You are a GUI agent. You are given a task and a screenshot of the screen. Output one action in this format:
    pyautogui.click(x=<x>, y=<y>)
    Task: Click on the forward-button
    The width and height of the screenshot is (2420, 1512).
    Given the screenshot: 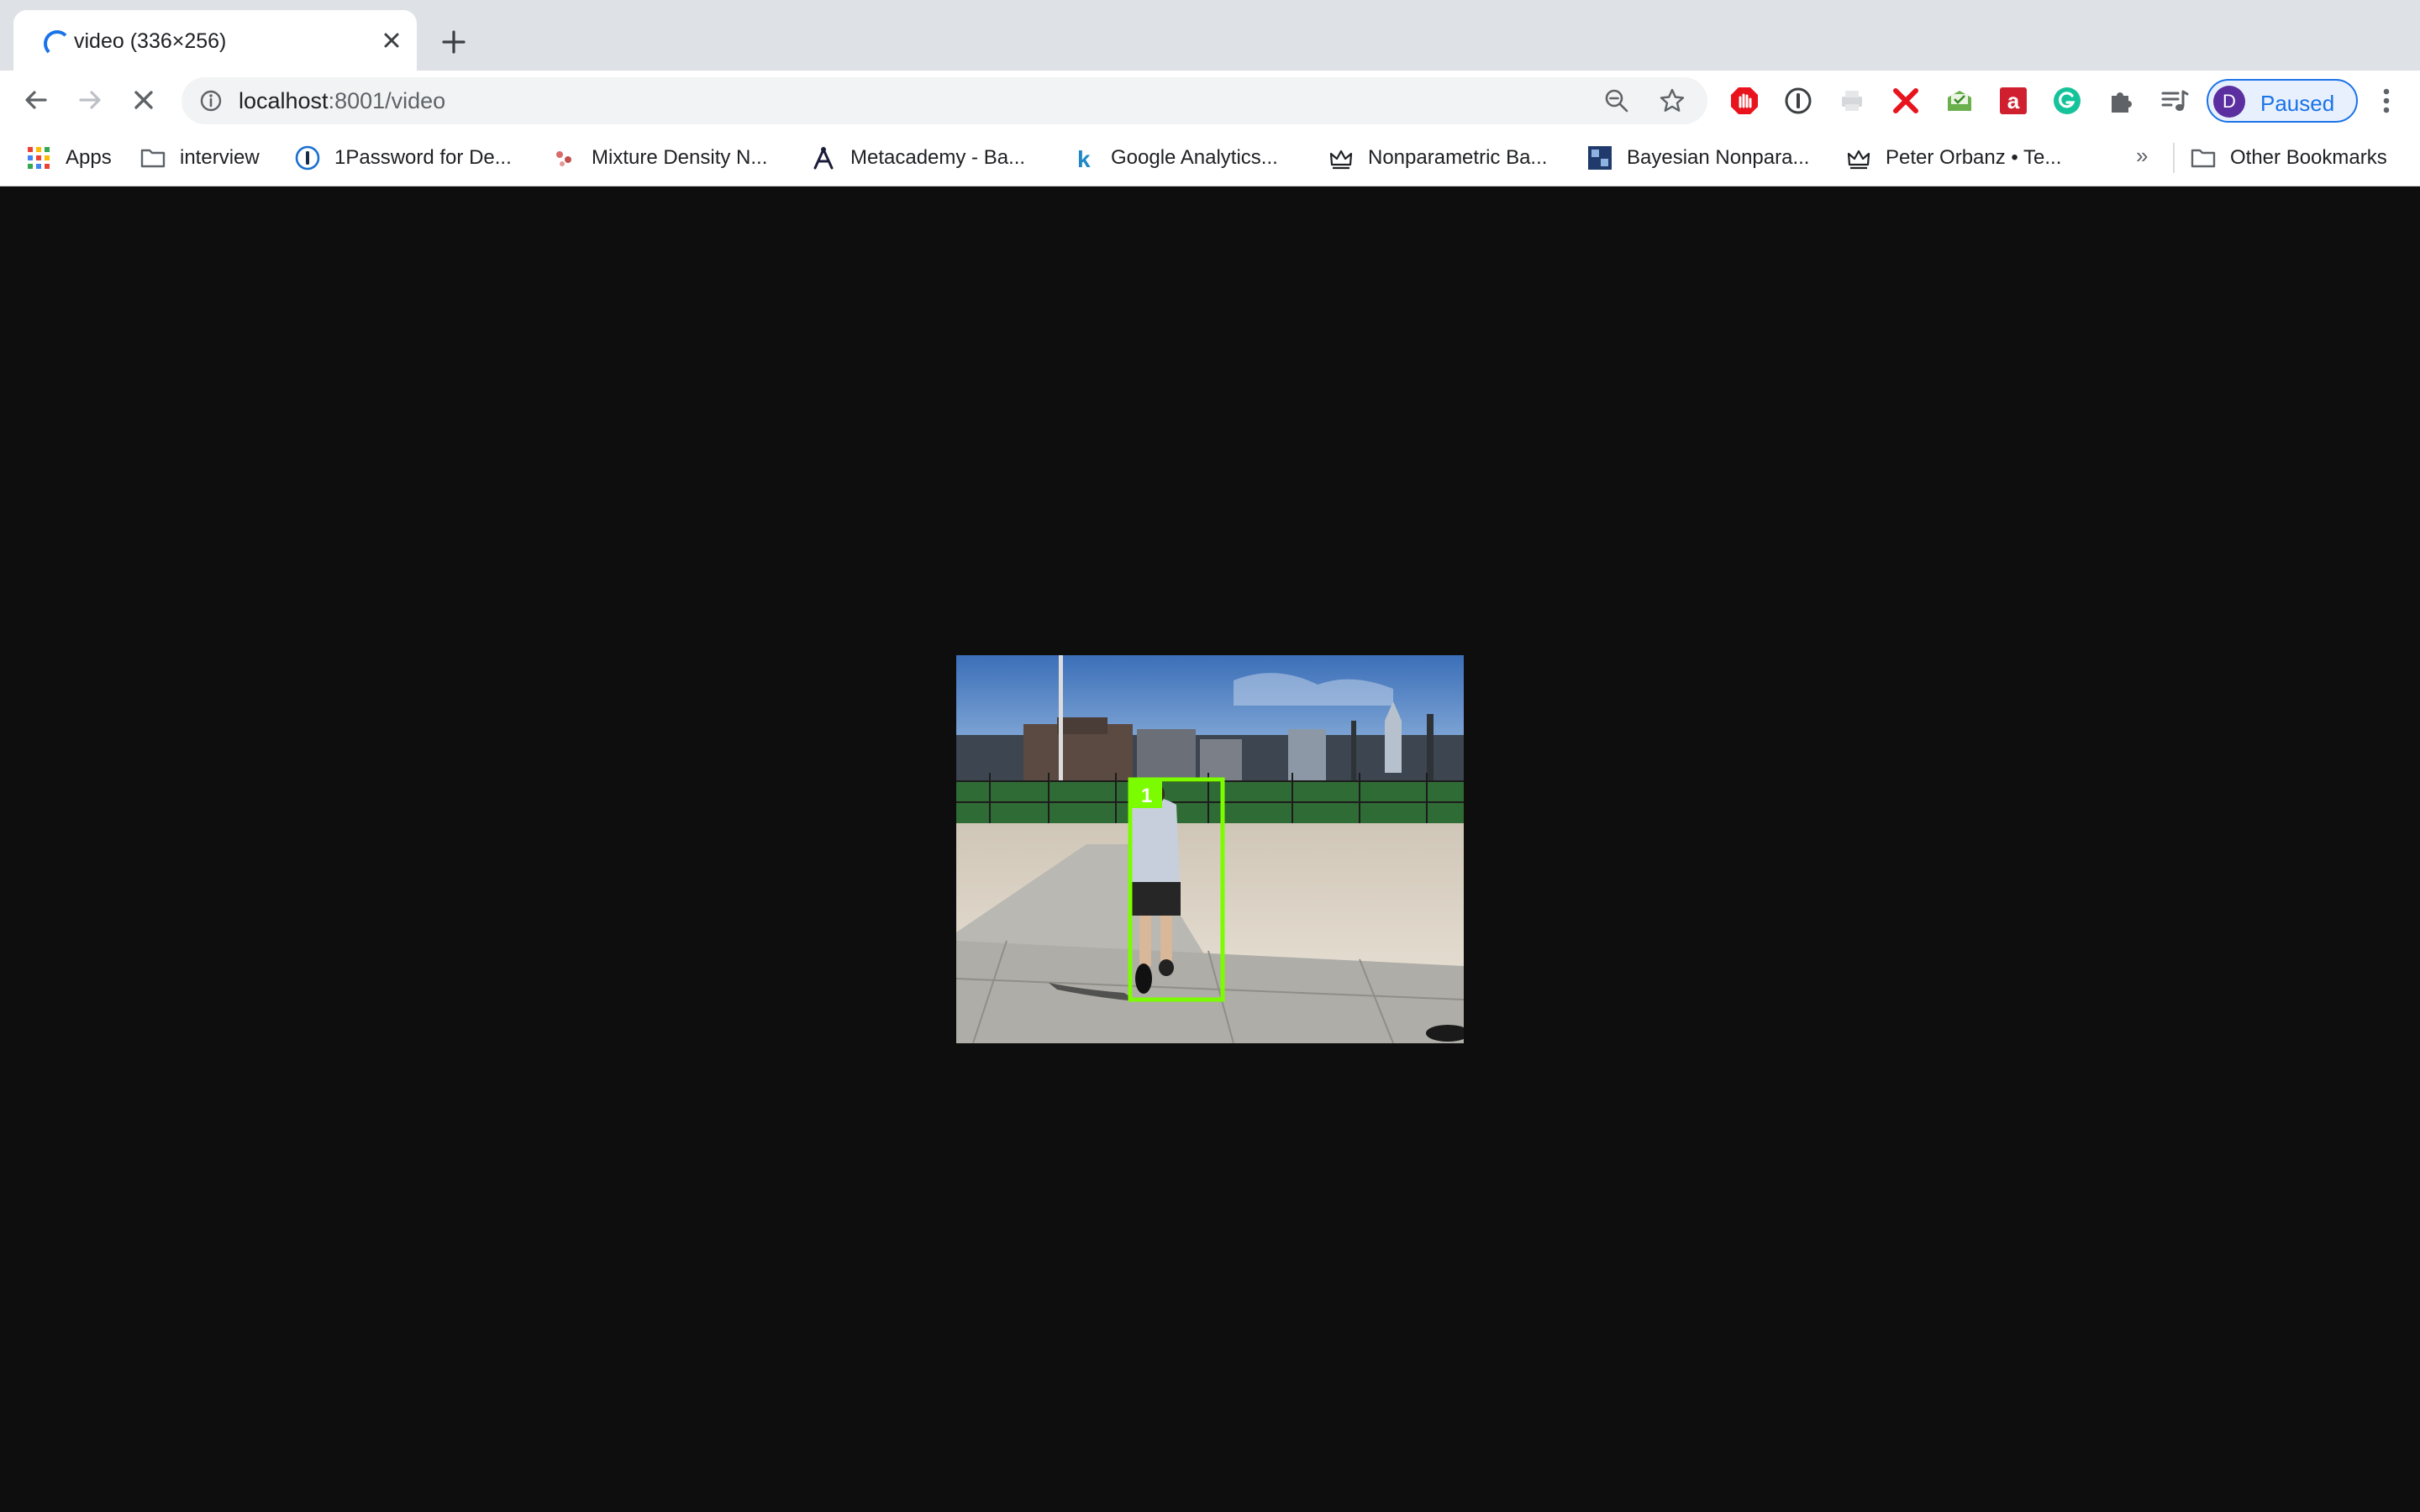 What is the action you would take?
    pyautogui.click(x=90, y=100)
    